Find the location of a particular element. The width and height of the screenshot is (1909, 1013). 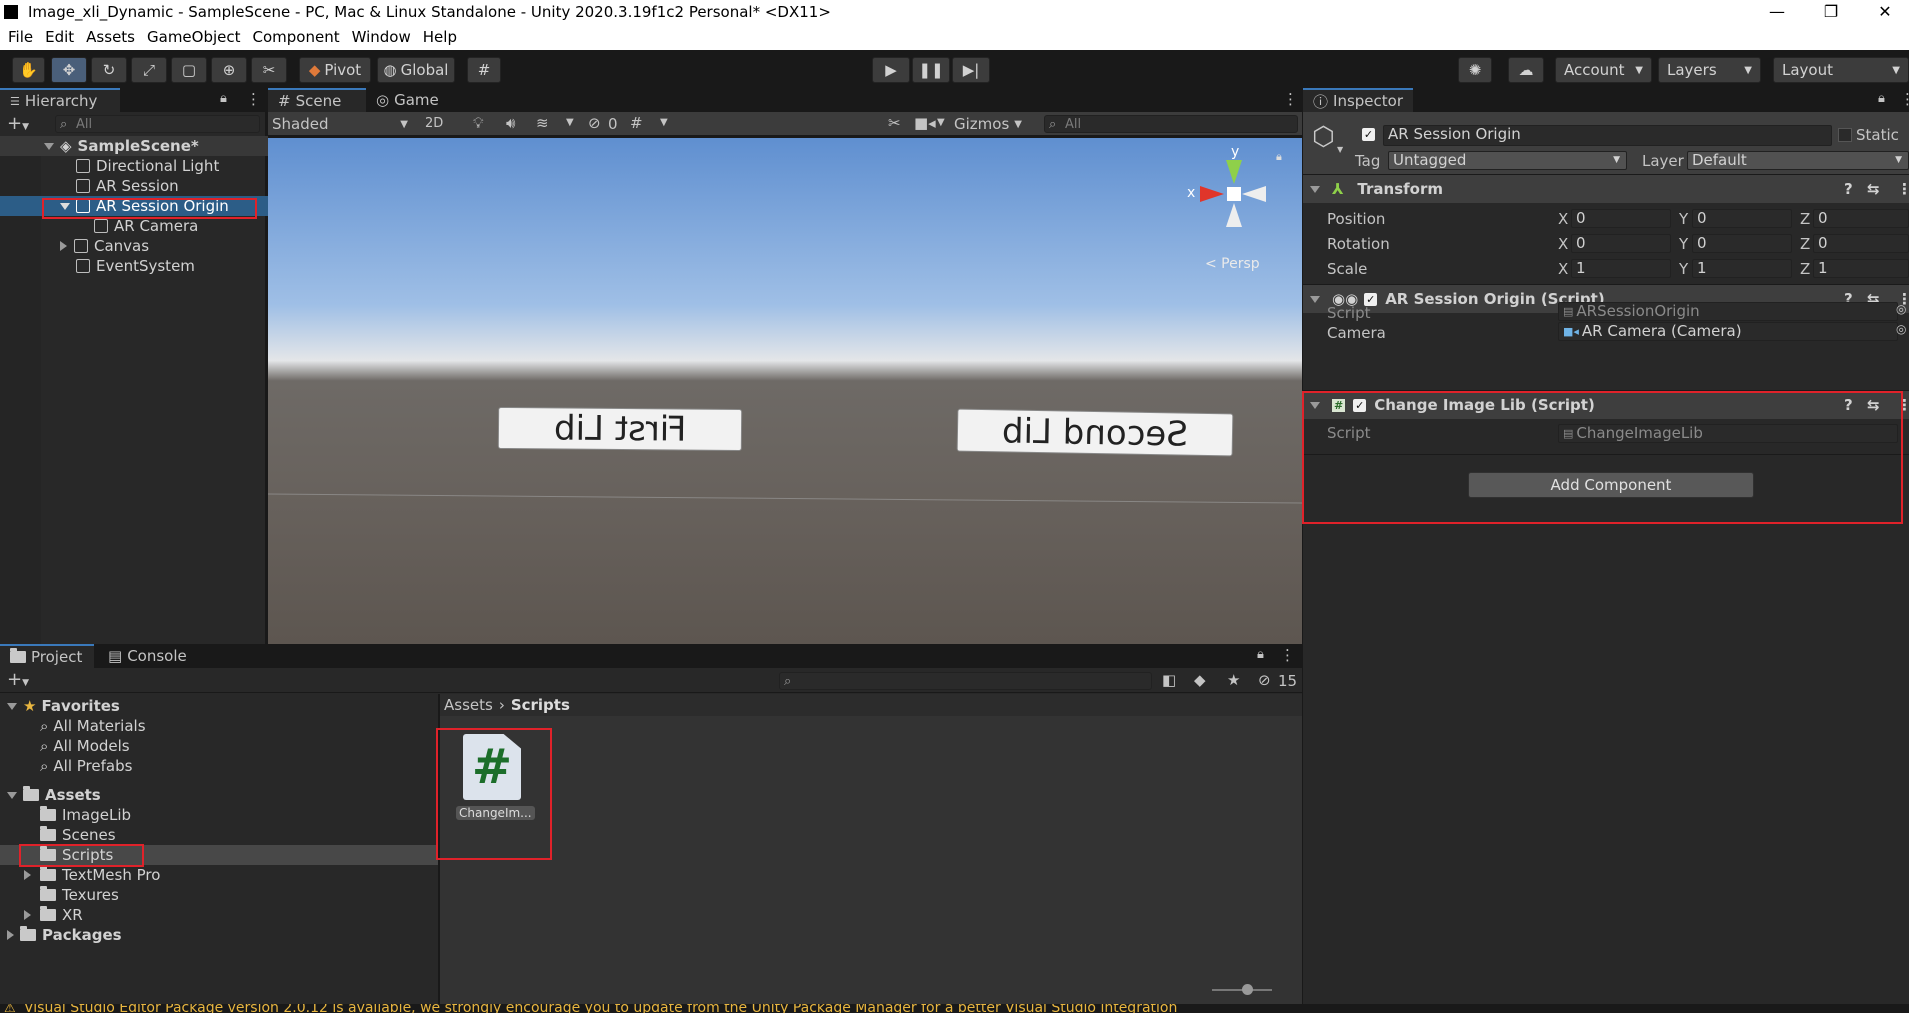

add-component-button: Add Component is located at coordinates (1611, 485).